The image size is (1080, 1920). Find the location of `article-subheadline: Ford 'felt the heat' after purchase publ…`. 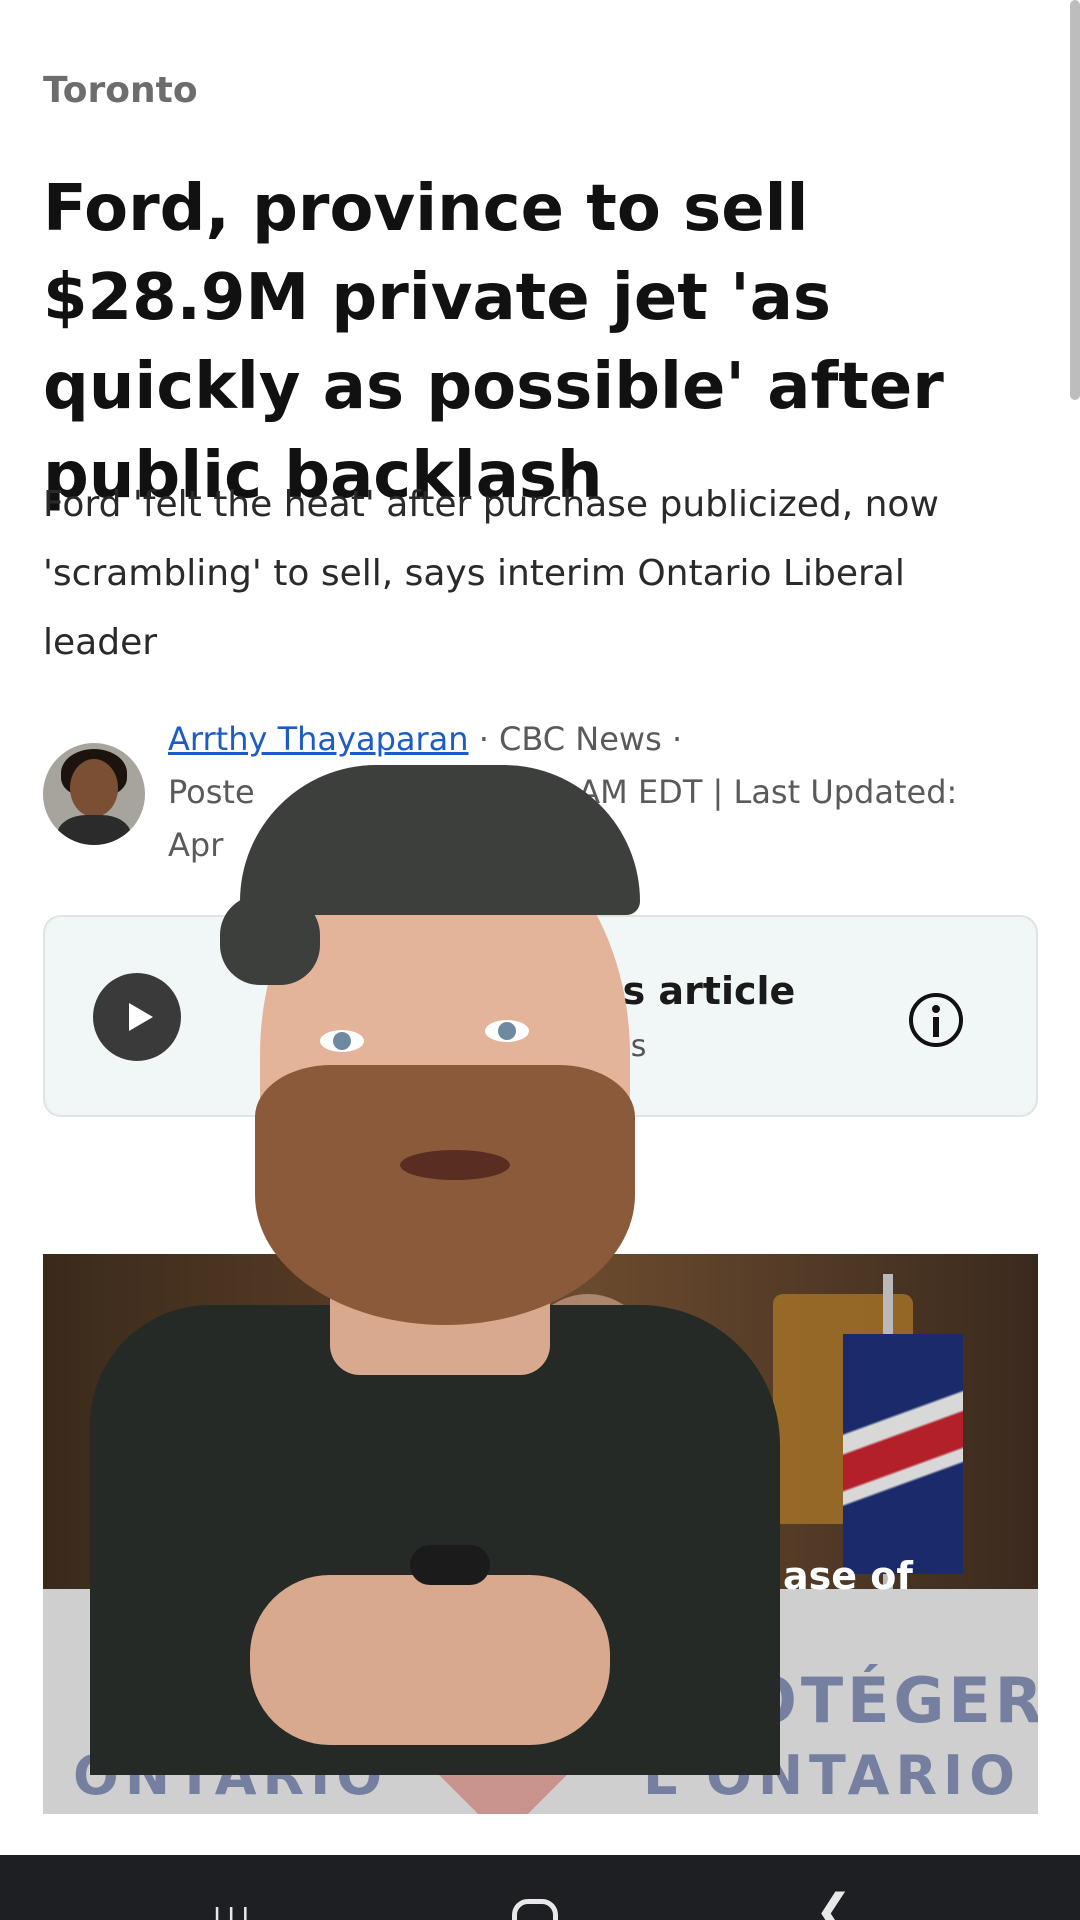

article-subheadline: Ford 'felt the heat' after purchase publ… is located at coordinates (491, 573).